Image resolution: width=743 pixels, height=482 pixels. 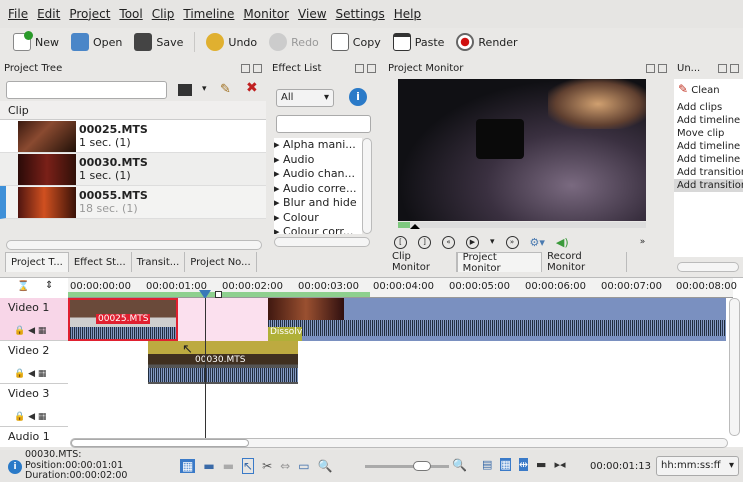 What do you see at coordinates (559, 464) in the screenshot?
I see `split-icon: ▸◂` at bounding box center [559, 464].